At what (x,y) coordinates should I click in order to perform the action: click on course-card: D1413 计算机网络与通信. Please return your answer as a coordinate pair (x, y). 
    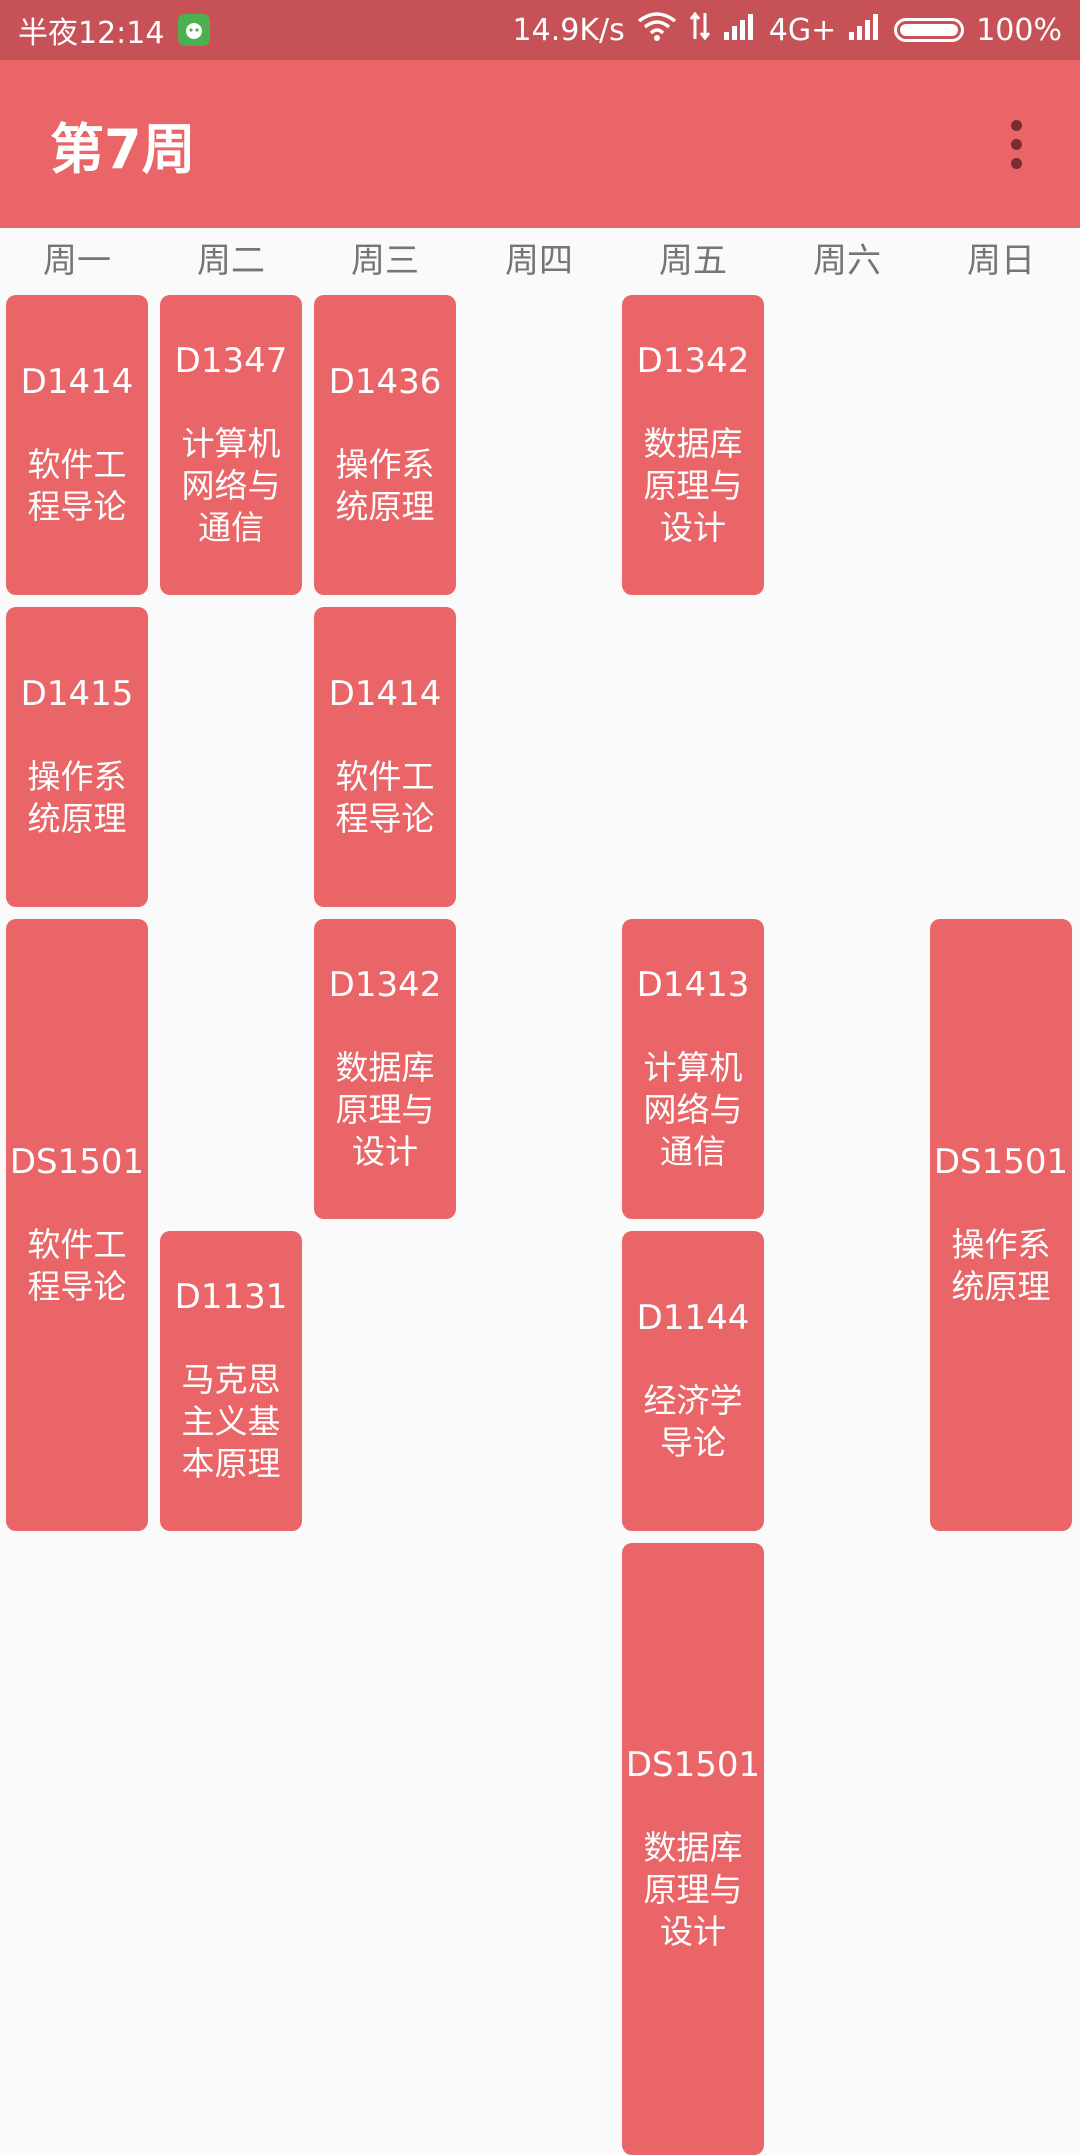
    Looking at the image, I should click on (693, 1069).